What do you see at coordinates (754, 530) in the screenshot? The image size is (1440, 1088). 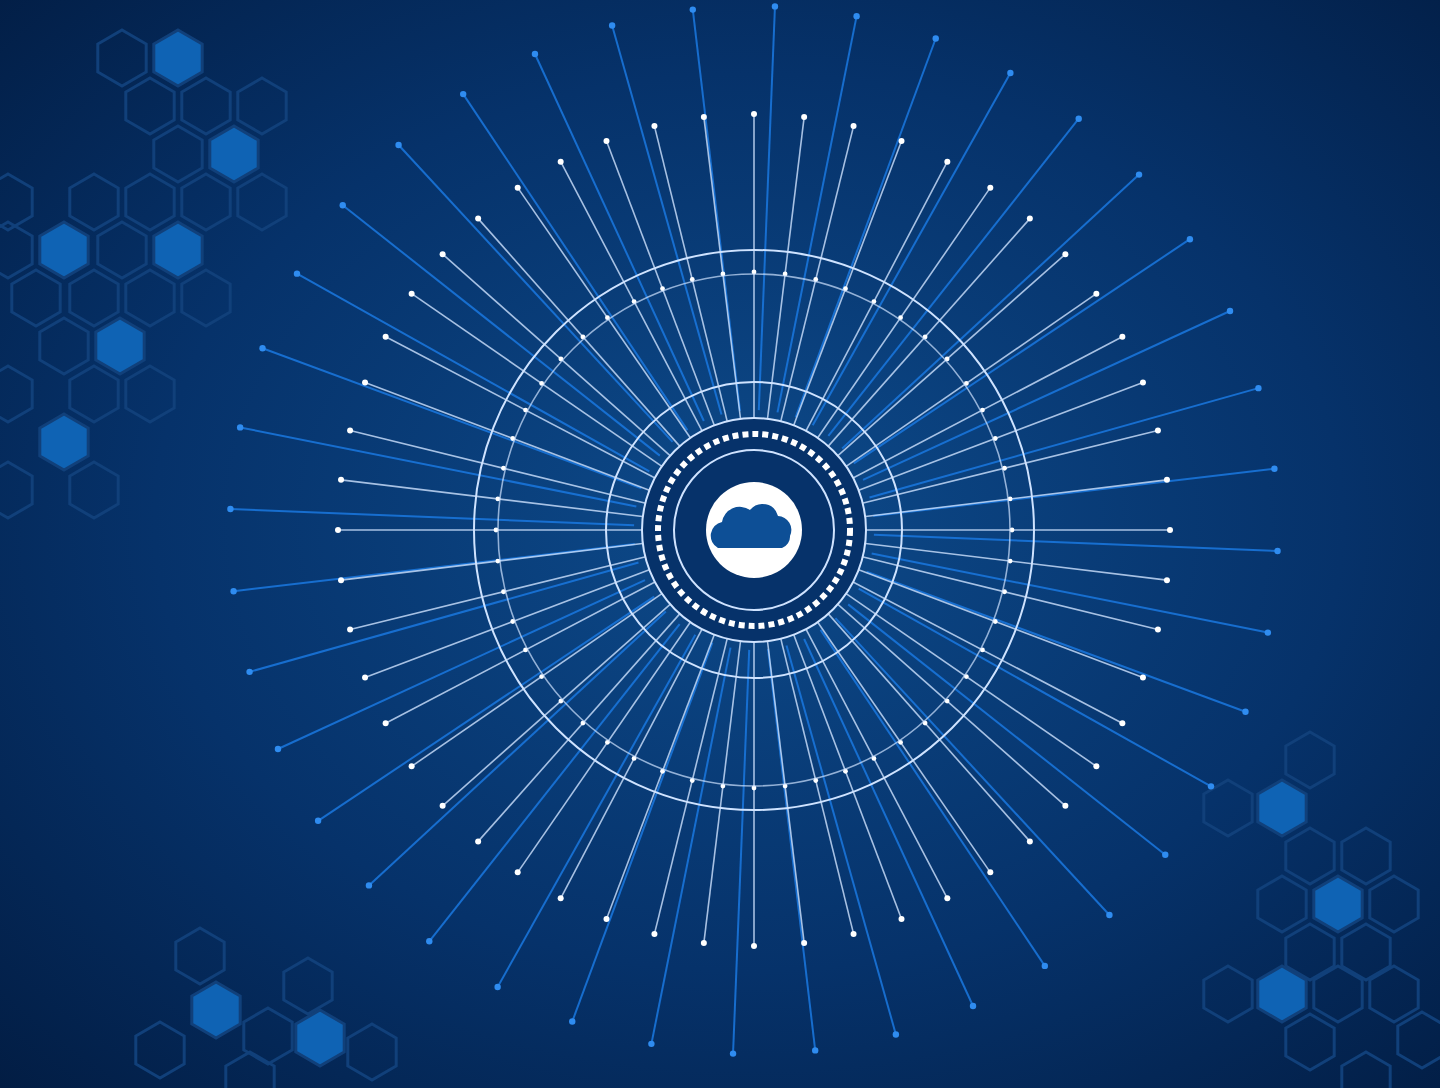 I see `cloud-icon` at bounding box center [754, 530].